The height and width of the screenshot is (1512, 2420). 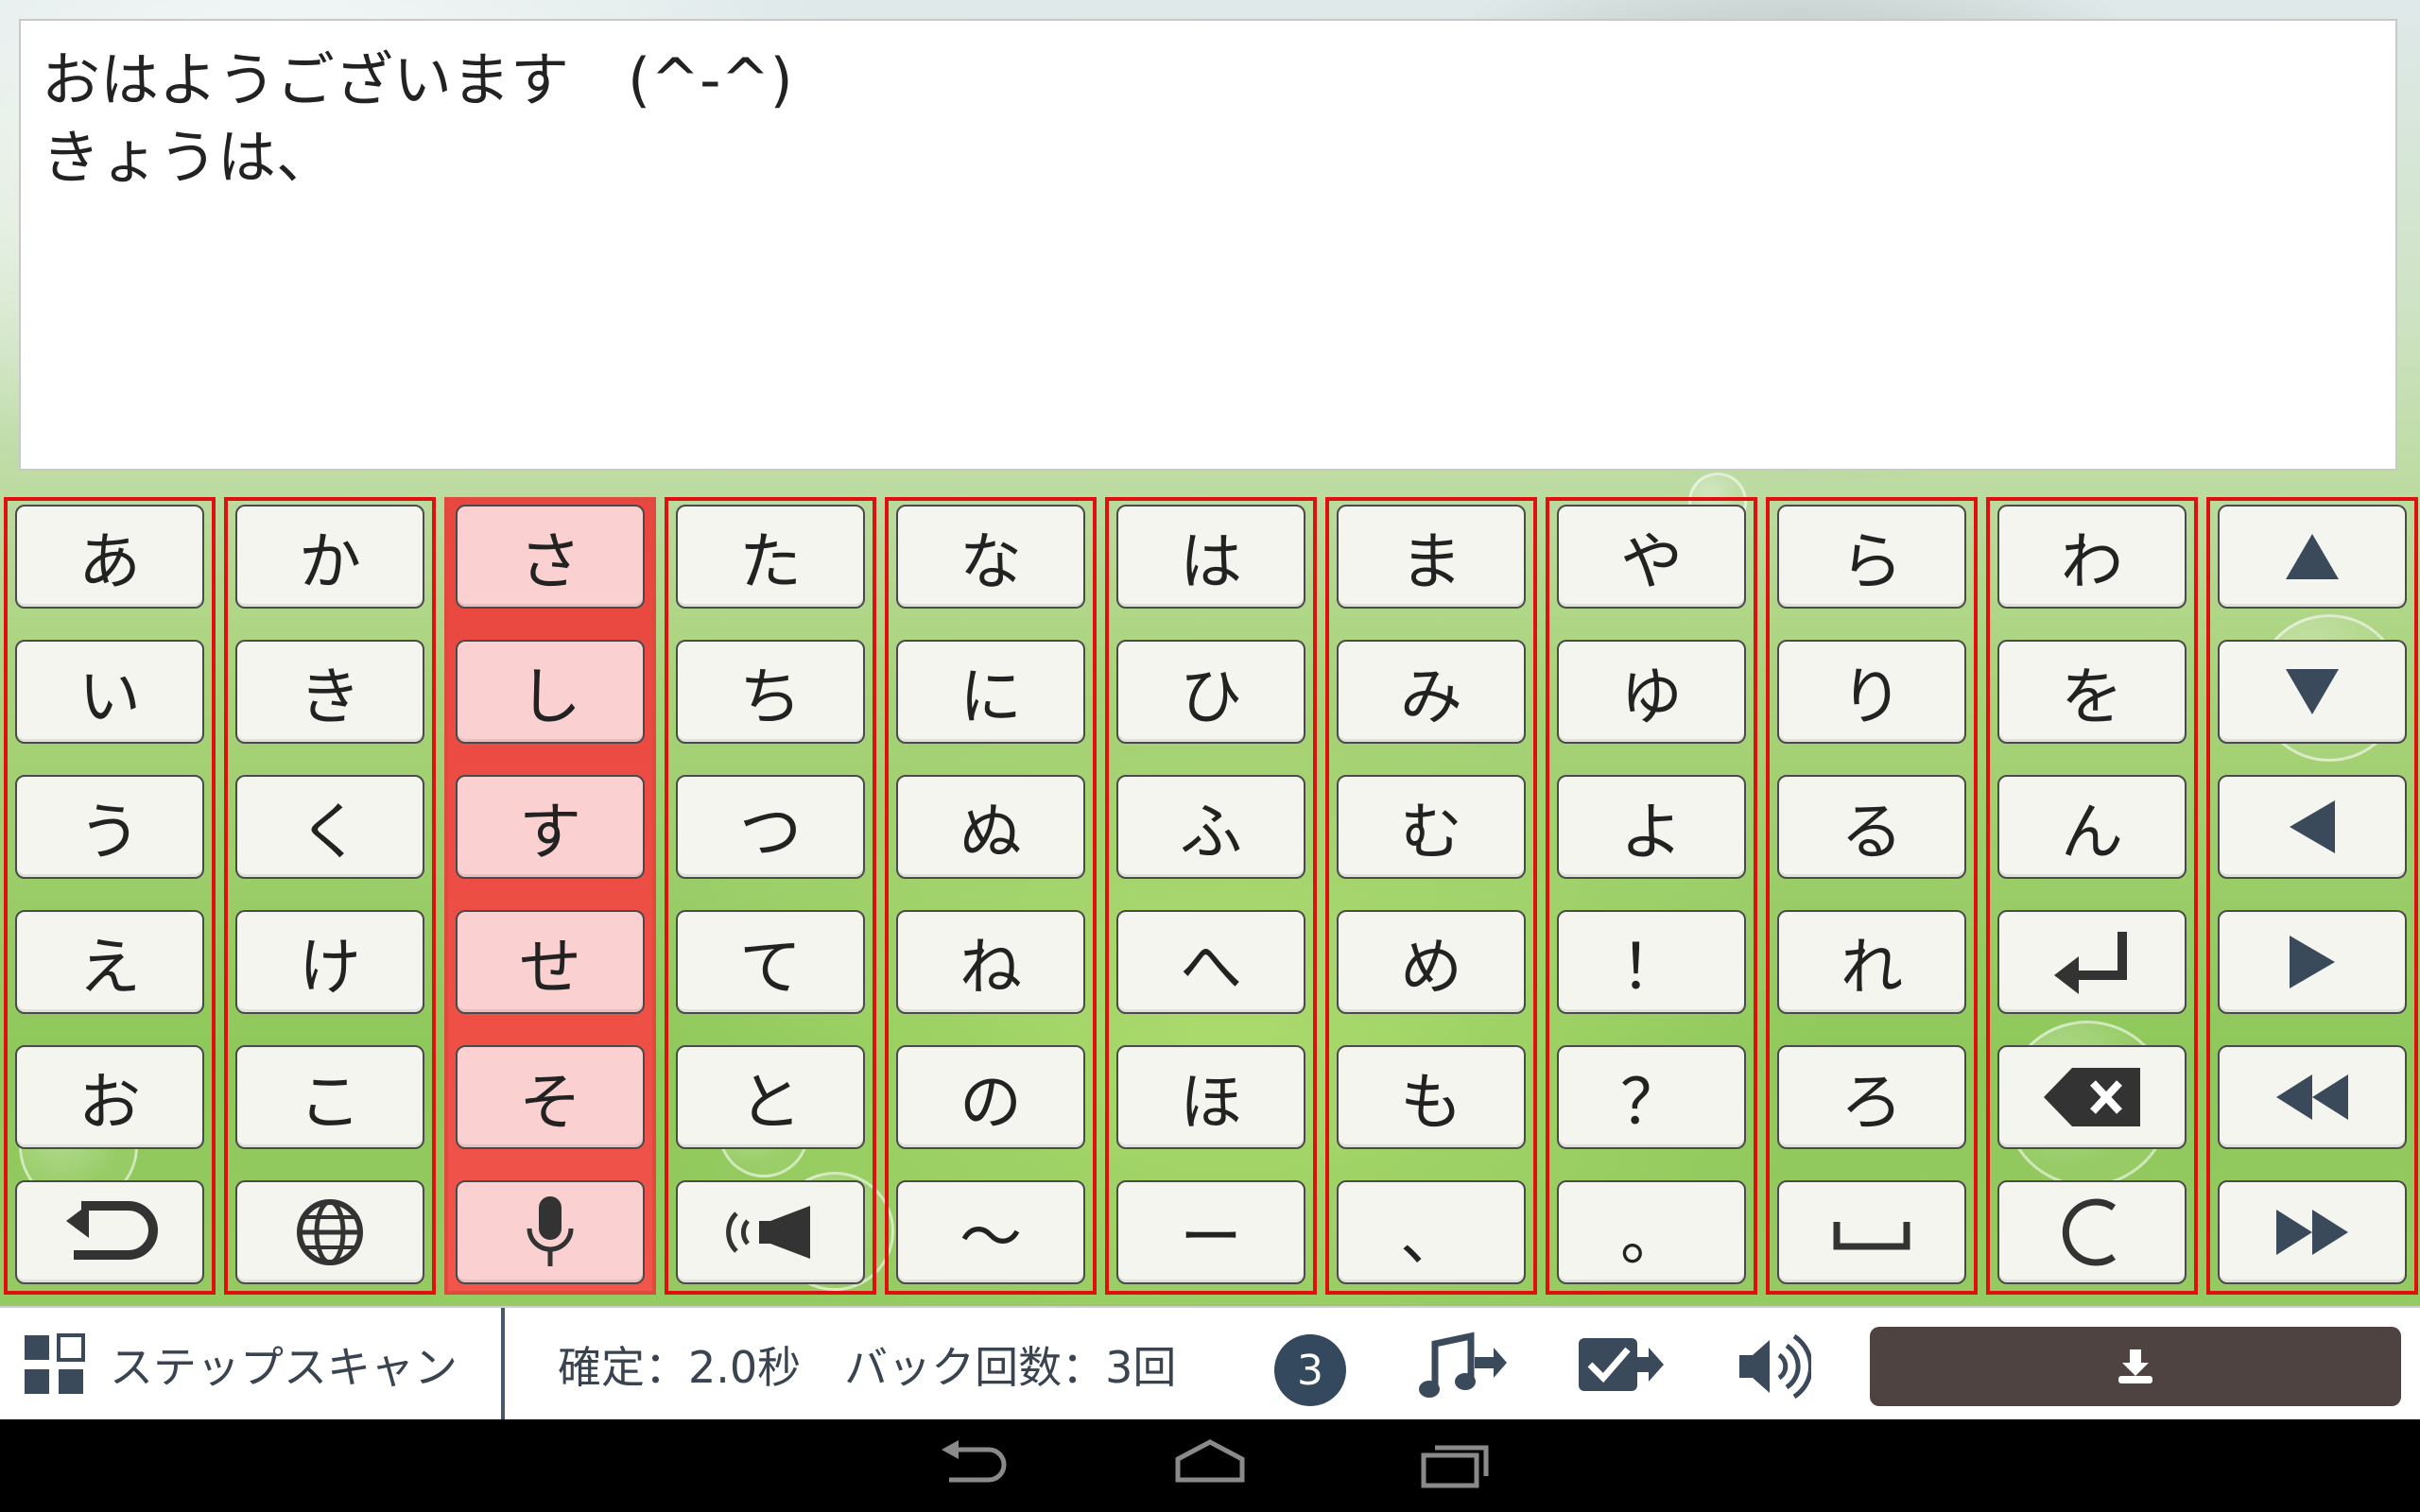 What do you see at coordinates (991, 692) in the screenshot?
I see `key-ni: に` at bounding box center [991, 692].